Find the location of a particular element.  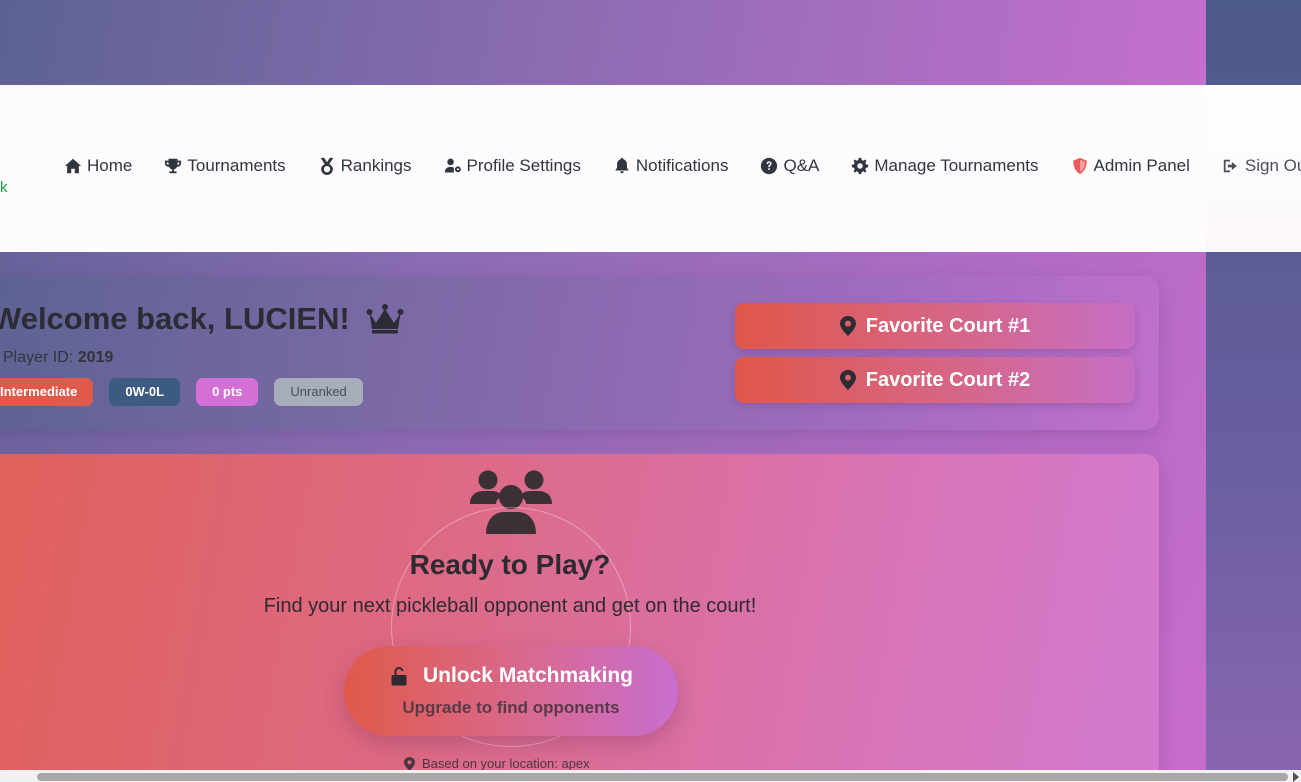

bell-icon is located at coordinates (622, 165).